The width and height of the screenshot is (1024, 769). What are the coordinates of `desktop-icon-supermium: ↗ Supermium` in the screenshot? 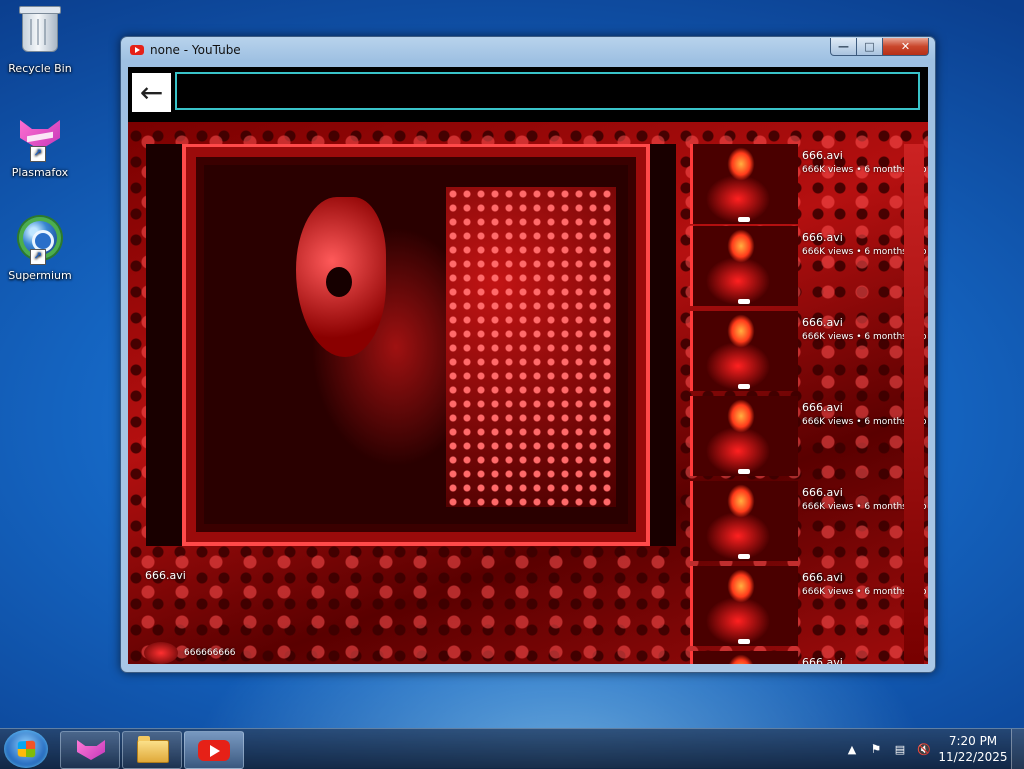 It's located at (40, 248).